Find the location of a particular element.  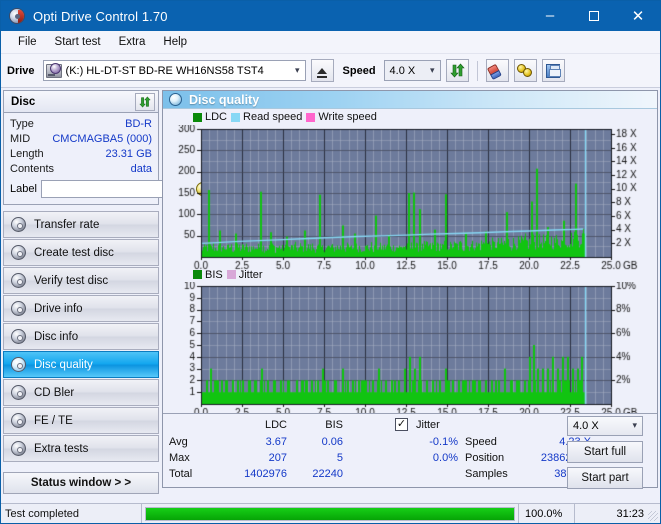

legend-swatch-write-speed is located at coordinates (311, 117).